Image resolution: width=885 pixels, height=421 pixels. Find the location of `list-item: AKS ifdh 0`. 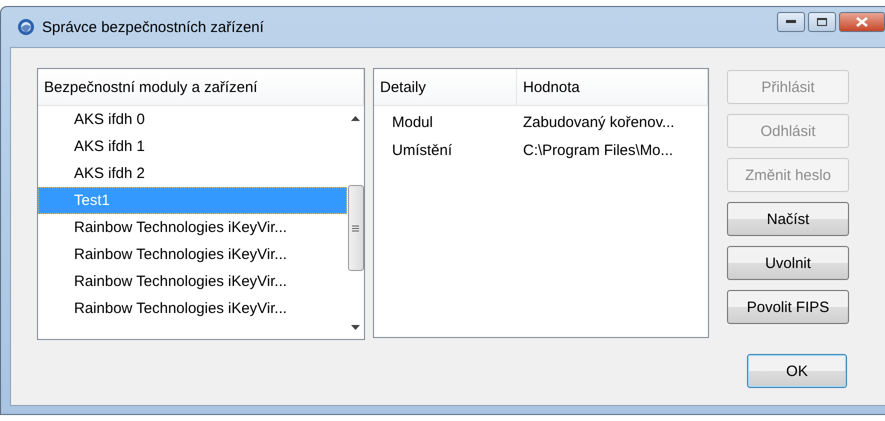

list-item: AKS ifdh 0 is located at coordinates (192, 119).